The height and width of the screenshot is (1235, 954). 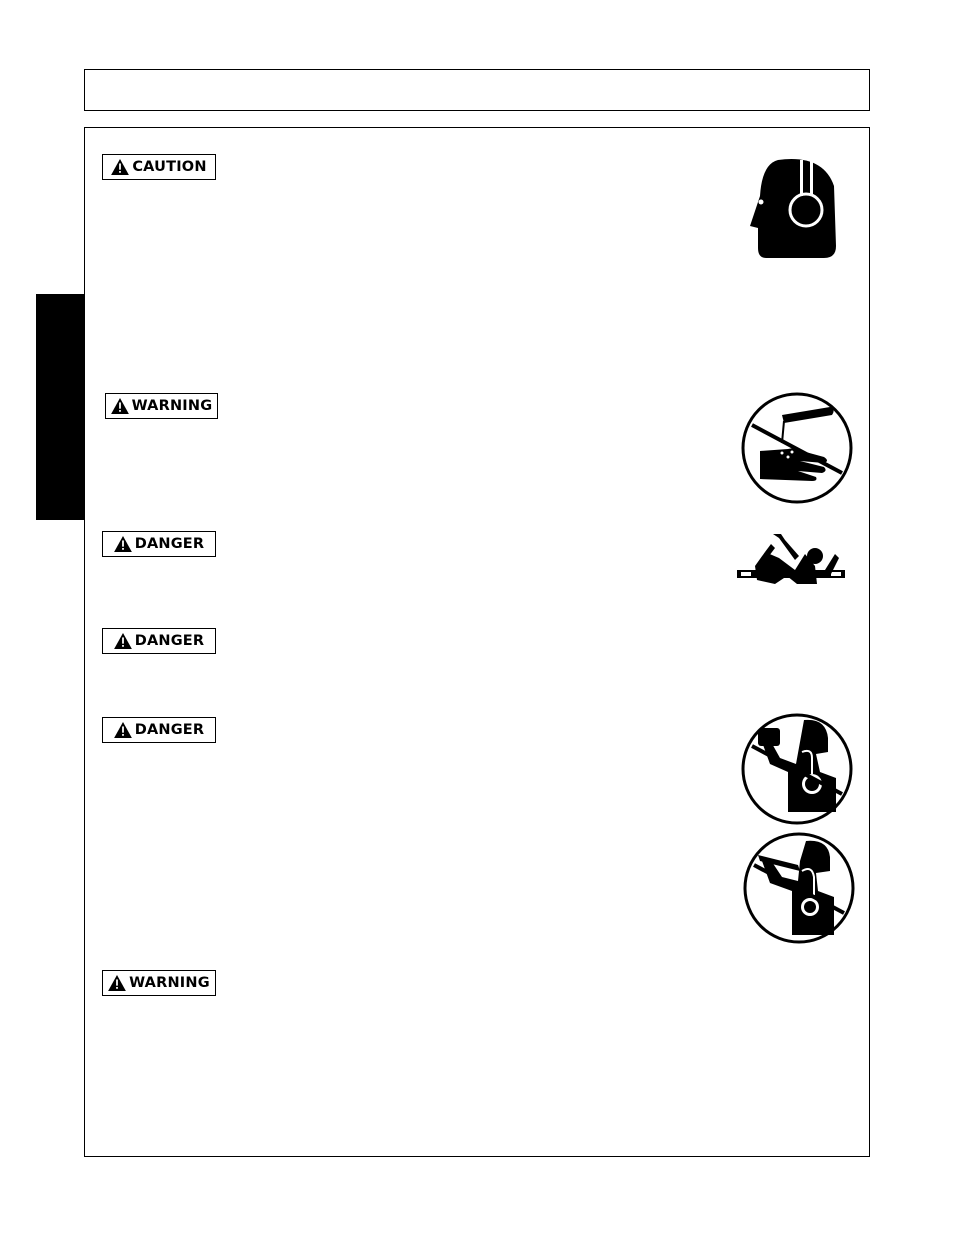 What do you see at coordinates (477, 90) in the screenshot?
I see `page-header-box` at bounding box center [477, 90].